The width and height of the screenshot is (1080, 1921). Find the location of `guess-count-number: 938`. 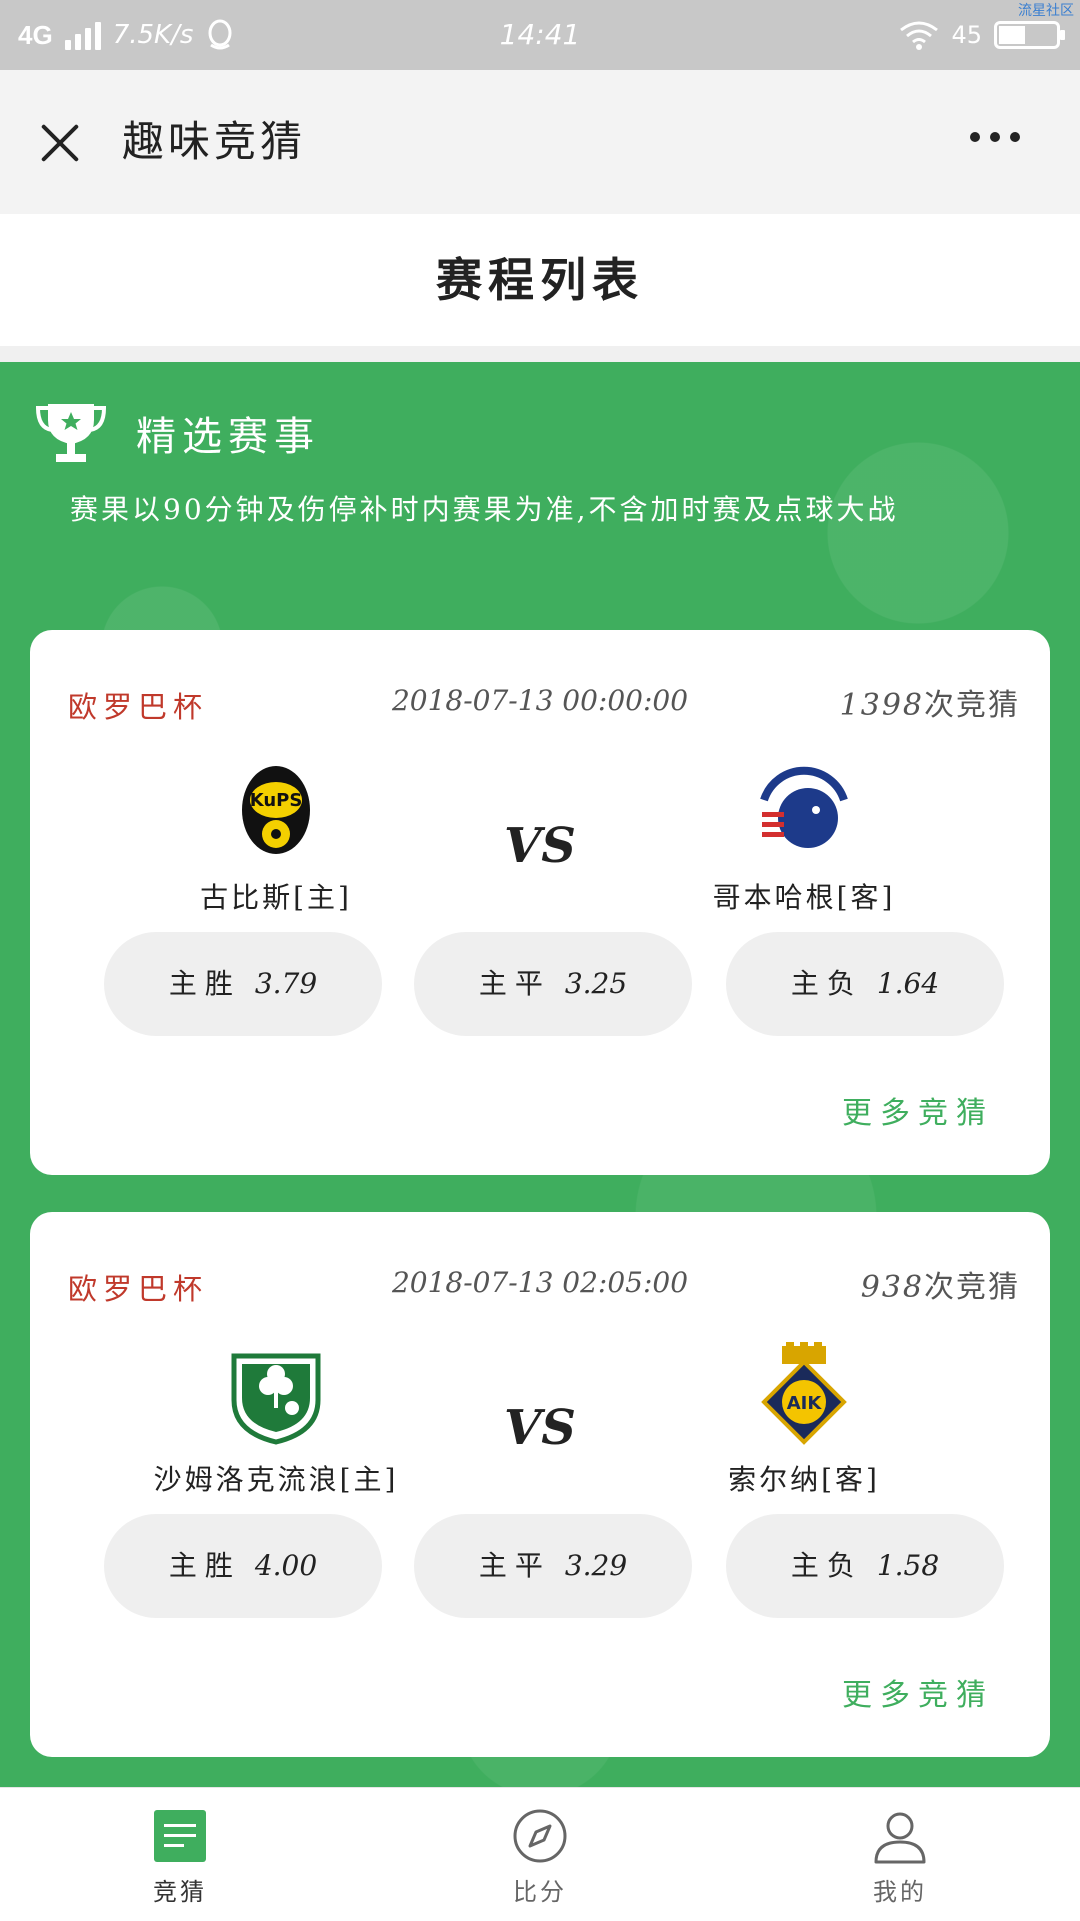

guess-count-number: 938 is located at coordinates (892, 1287).